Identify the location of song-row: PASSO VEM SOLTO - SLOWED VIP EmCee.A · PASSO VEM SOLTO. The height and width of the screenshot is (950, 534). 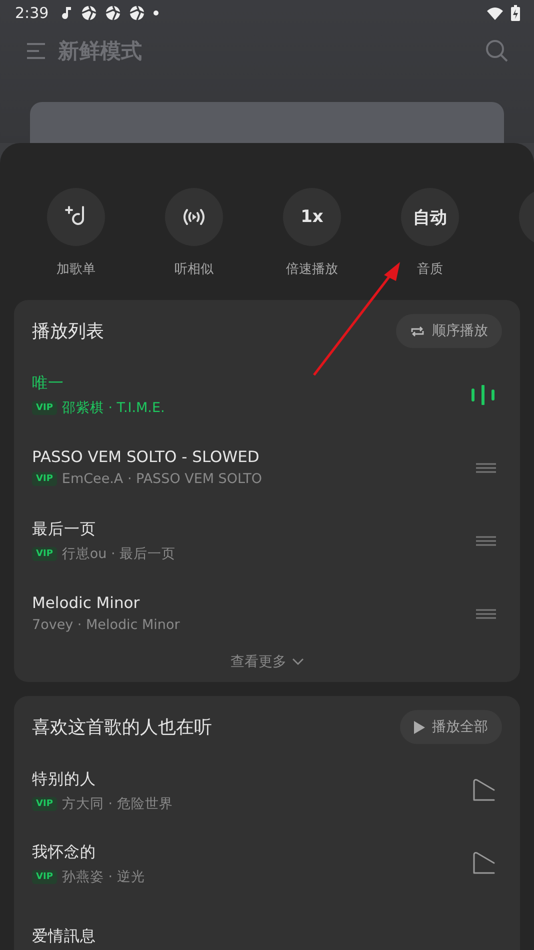
(267, 467).